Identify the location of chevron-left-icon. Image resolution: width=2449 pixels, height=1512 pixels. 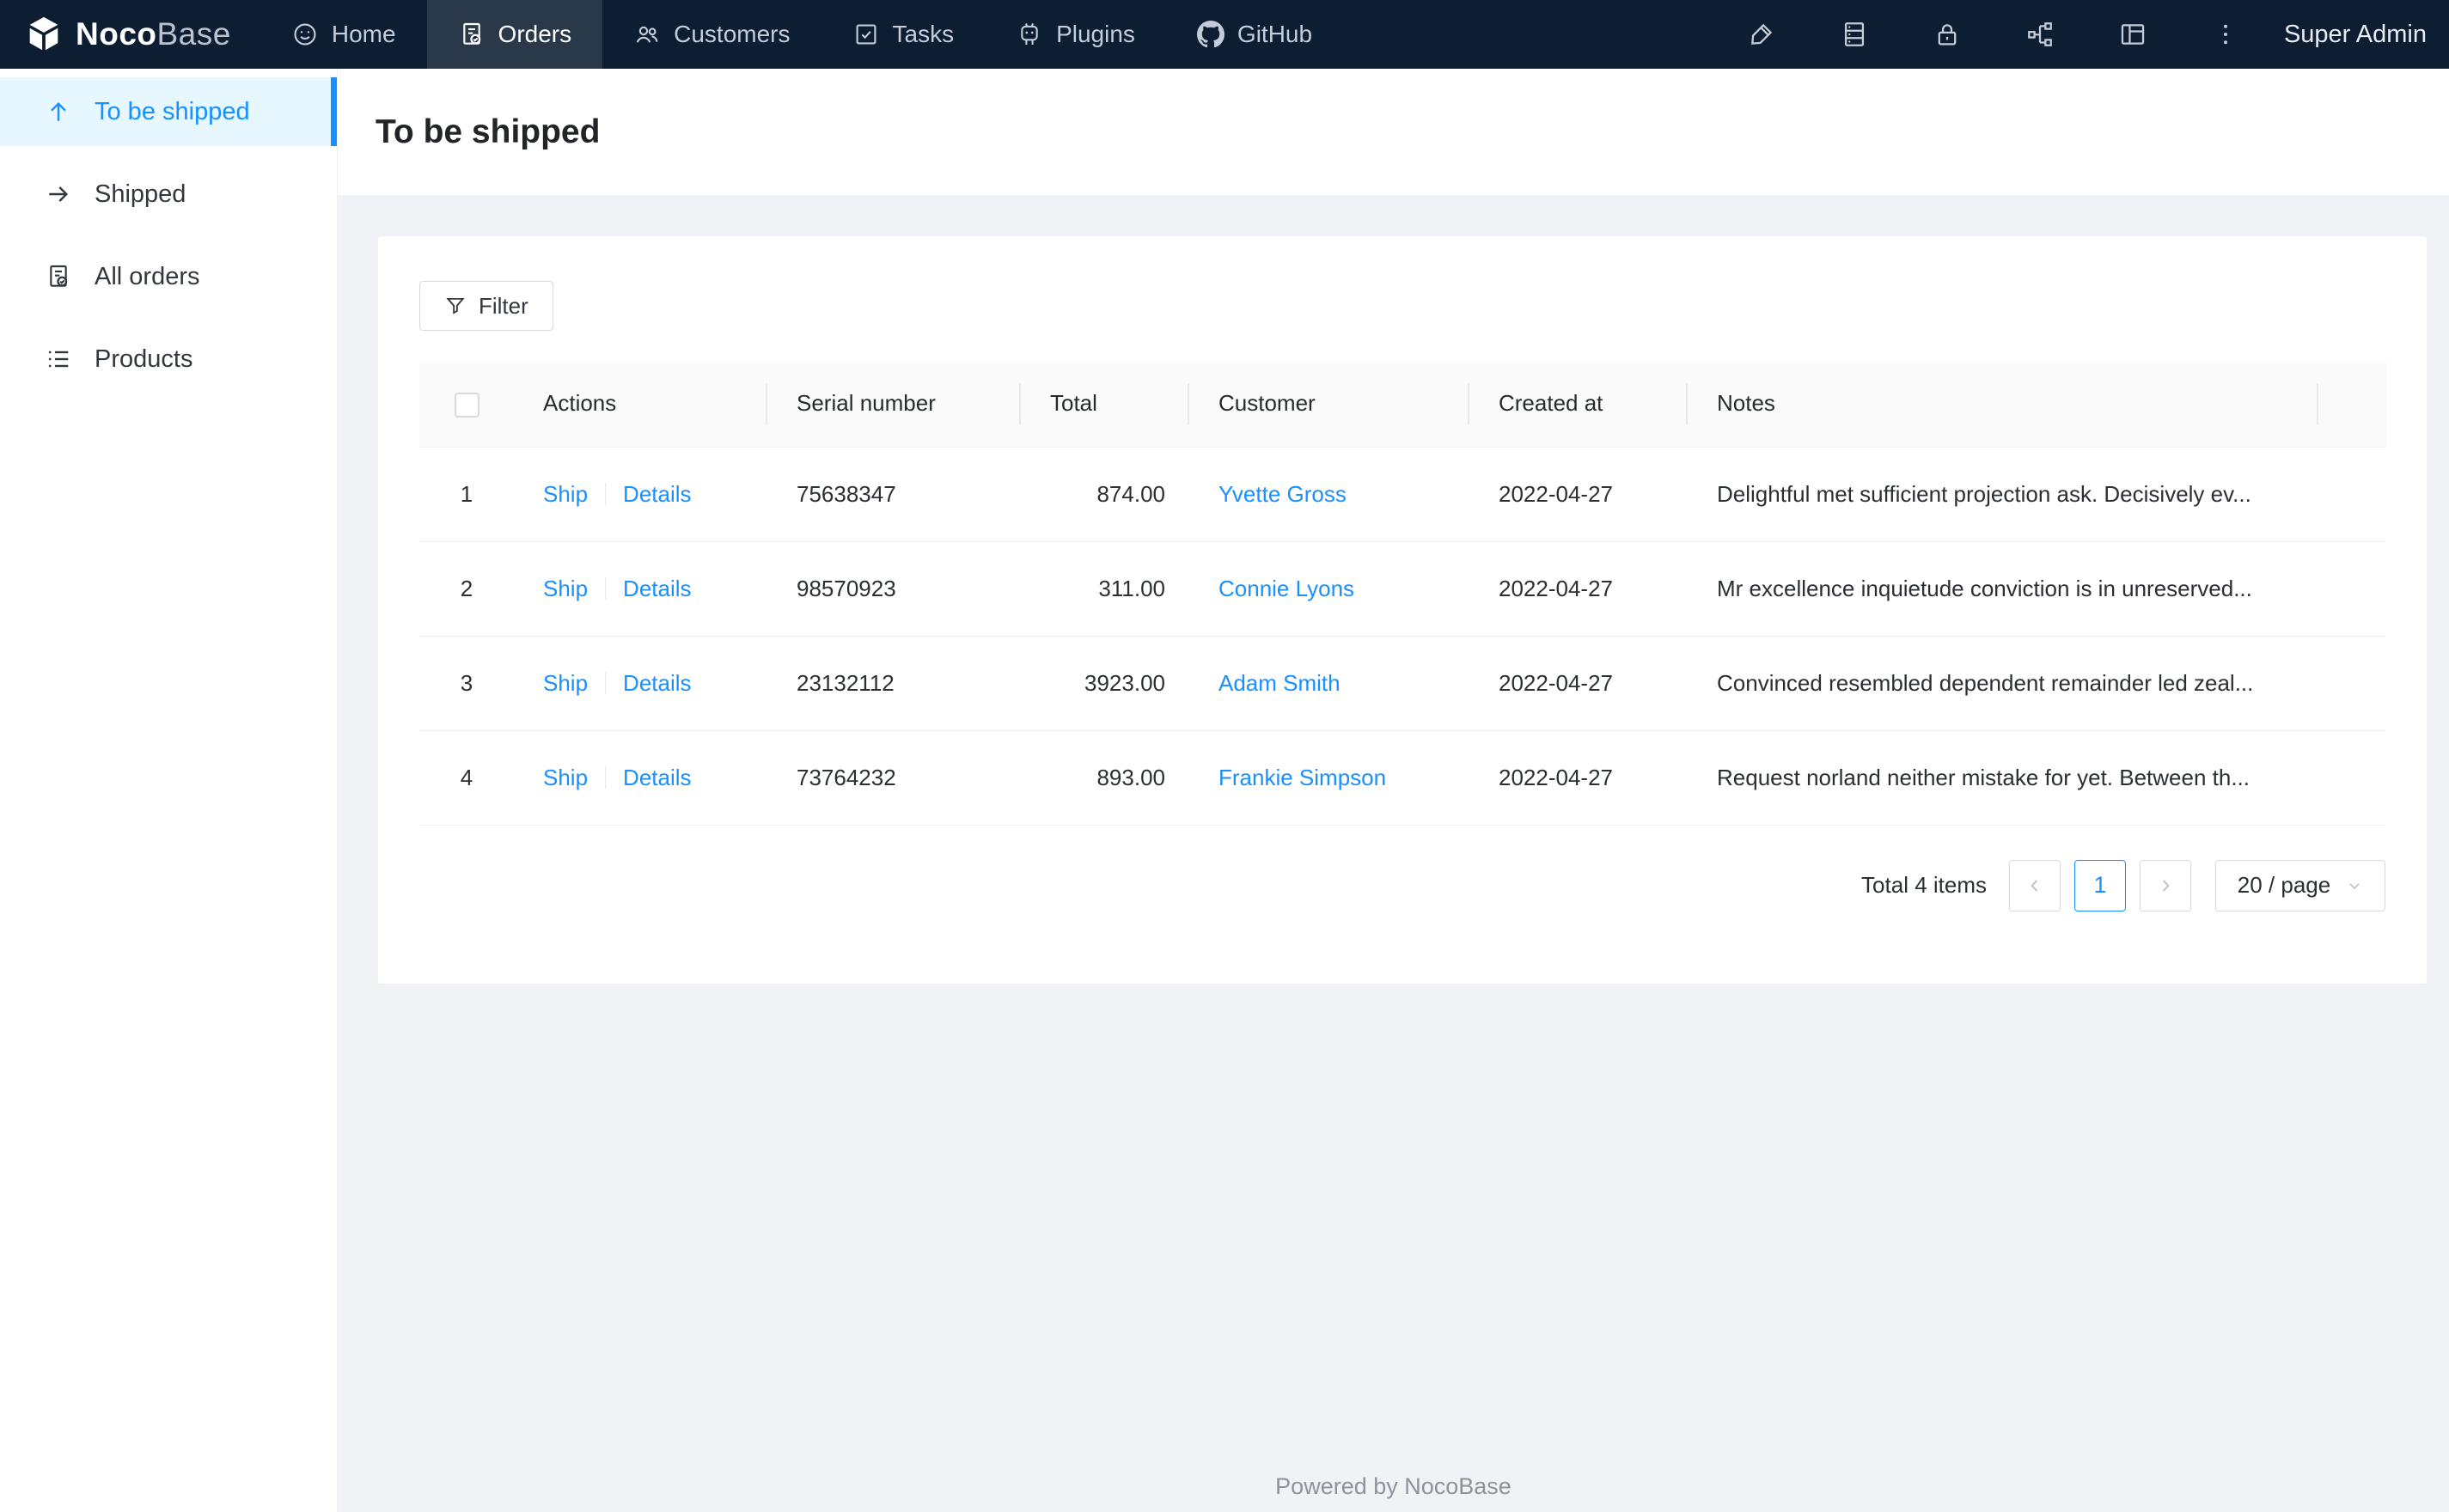
(2034, 885).